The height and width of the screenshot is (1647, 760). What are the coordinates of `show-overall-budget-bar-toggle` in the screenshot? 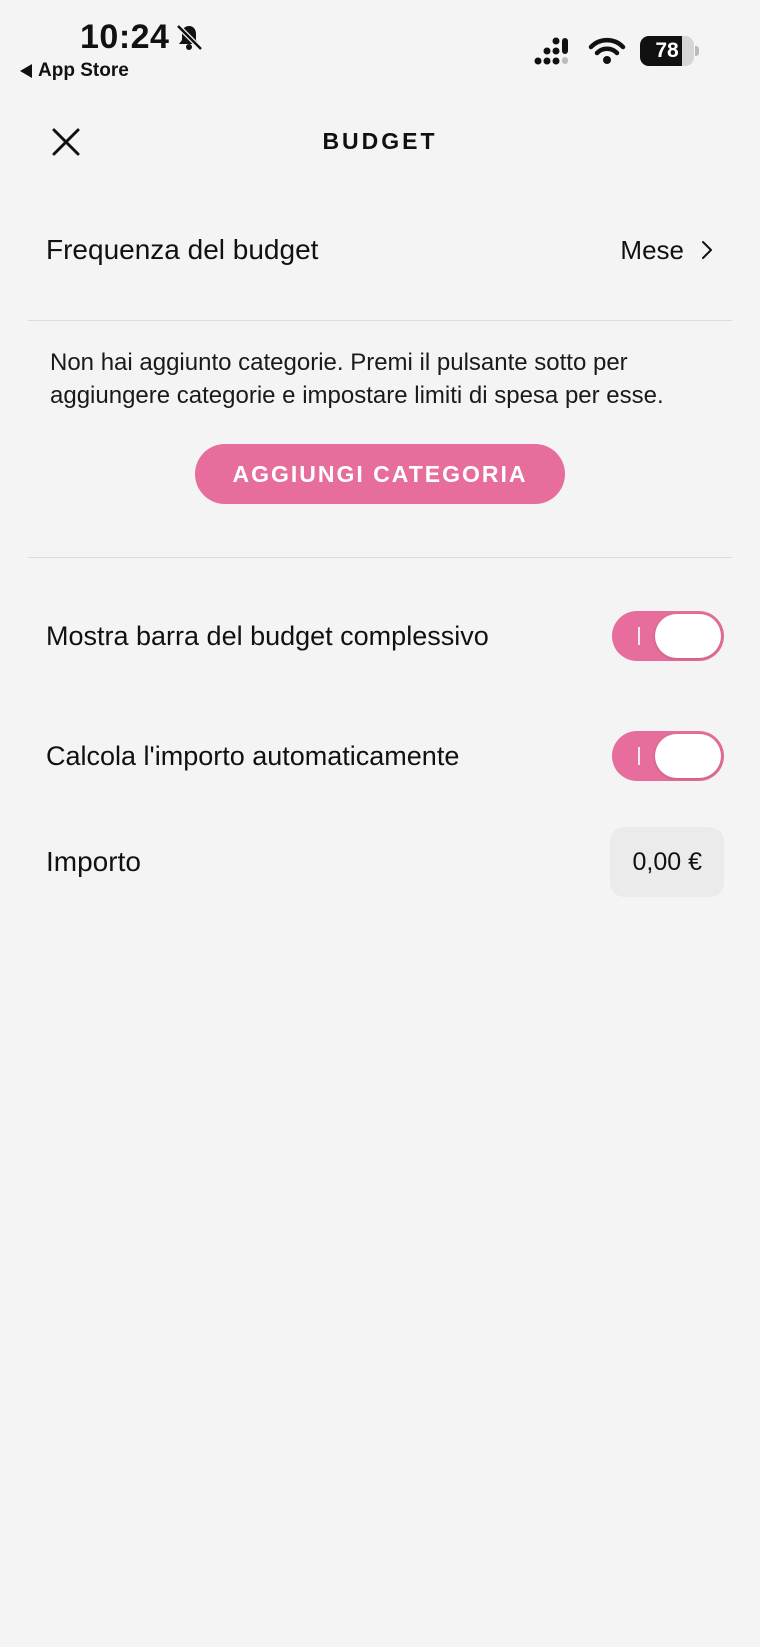 It's located at (668, 636).